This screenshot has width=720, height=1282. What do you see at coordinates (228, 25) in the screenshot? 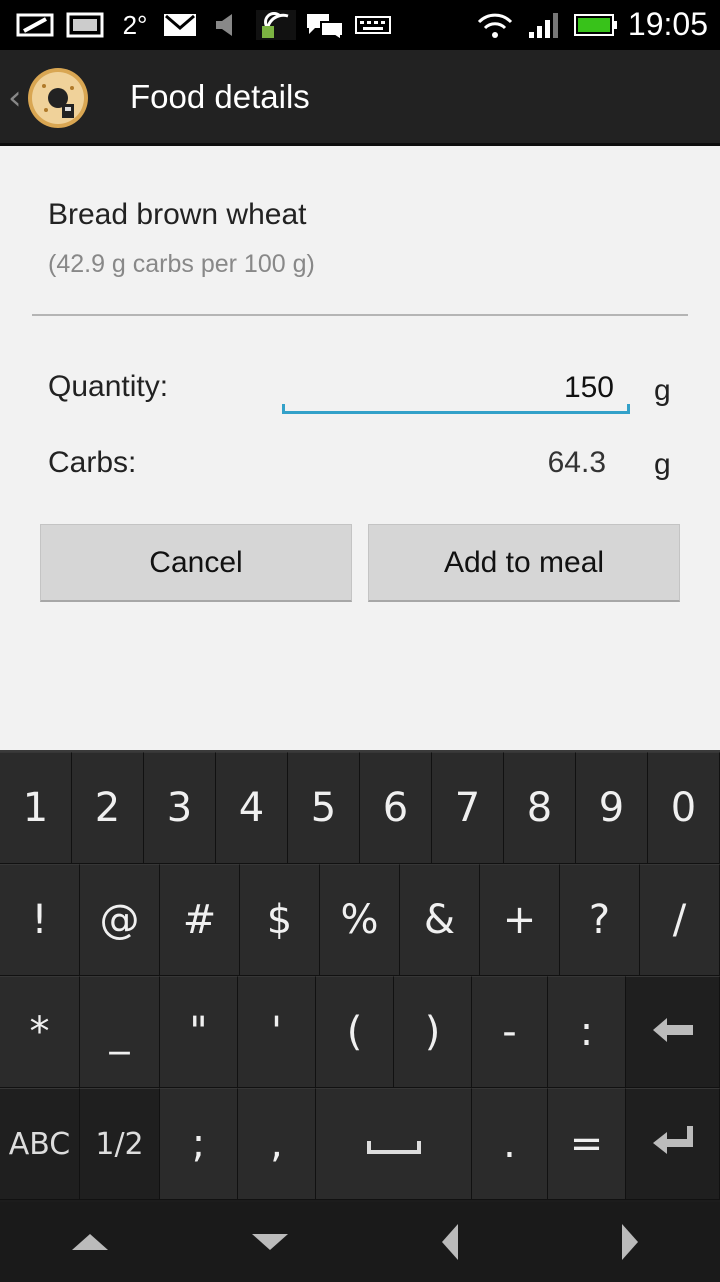
I see `mute-icon` at bounding box center [228, 25].